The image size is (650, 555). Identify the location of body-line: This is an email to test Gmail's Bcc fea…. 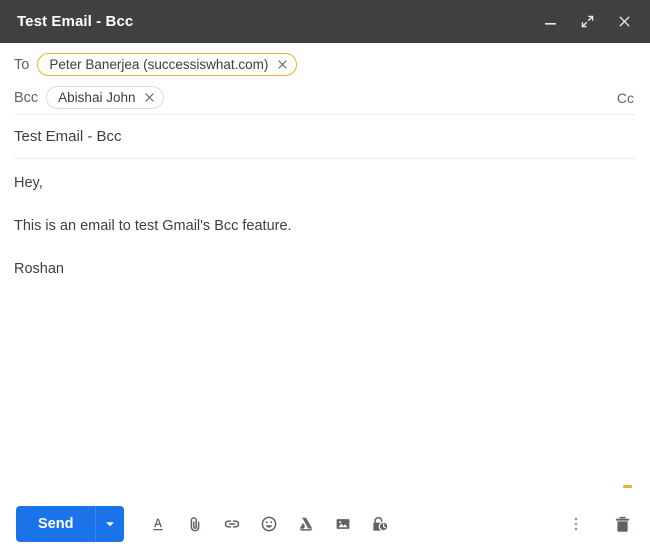
(153, 226).